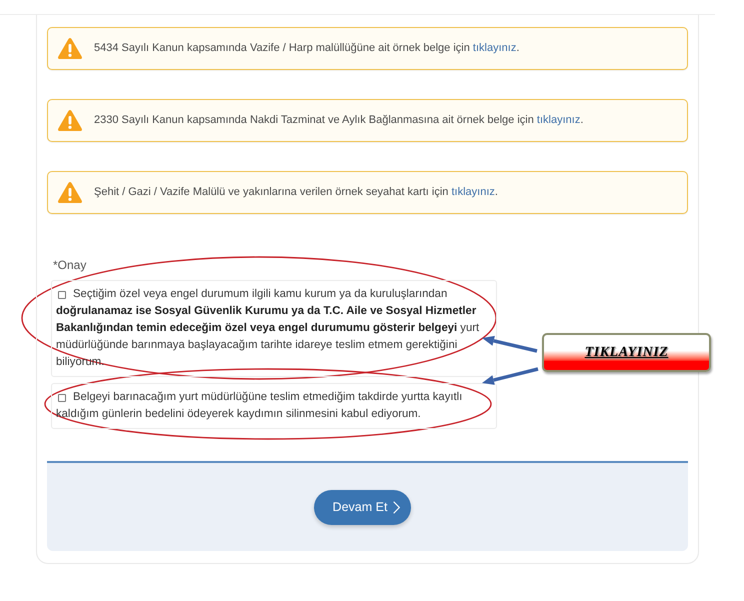 The height and width of the screenshot is (601, 744). Describe the element at coordinates (307, 48) in the screenshot. I see `notice-text: 5434 Sayılı Kanun kapsamında Vazife / Harp malüllüğüne ait örnek belge için tıklayınız.` at that location.